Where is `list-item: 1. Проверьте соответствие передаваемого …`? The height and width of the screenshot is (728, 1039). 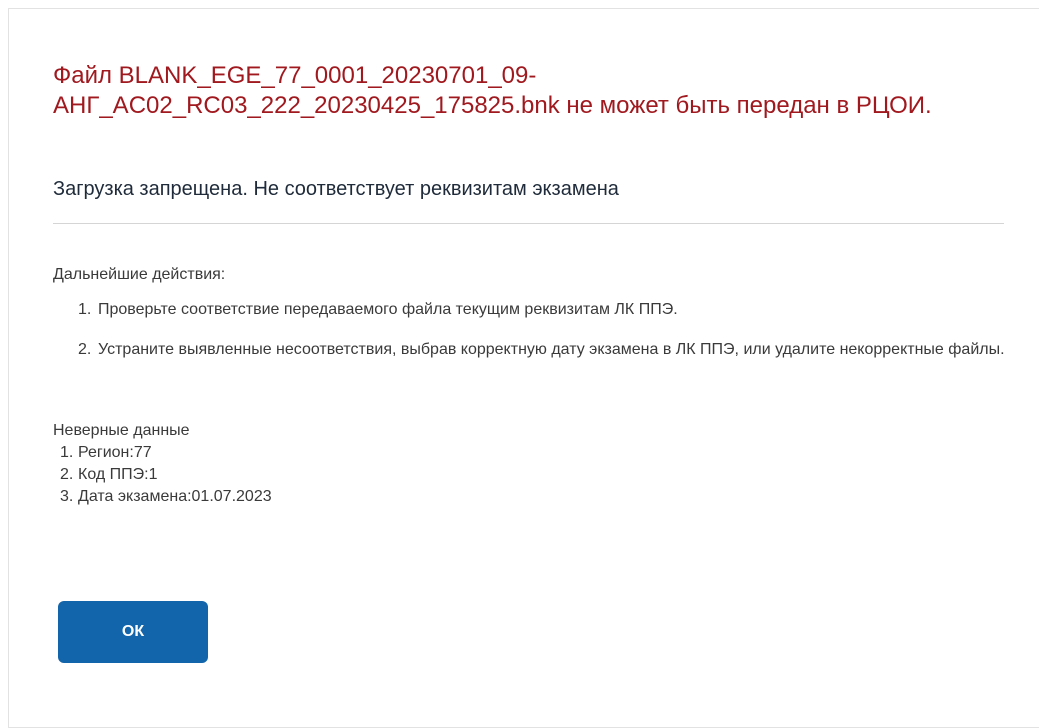
list-item: 1. Проверьте соответствие передаваемого … is located at coordinates (533, 310).